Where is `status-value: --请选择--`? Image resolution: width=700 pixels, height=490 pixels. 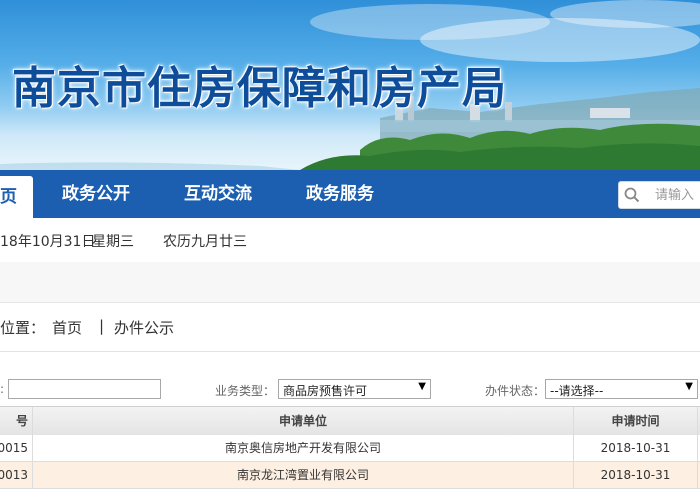
status-value: --请选择-- is located at coordinates (577, 391).